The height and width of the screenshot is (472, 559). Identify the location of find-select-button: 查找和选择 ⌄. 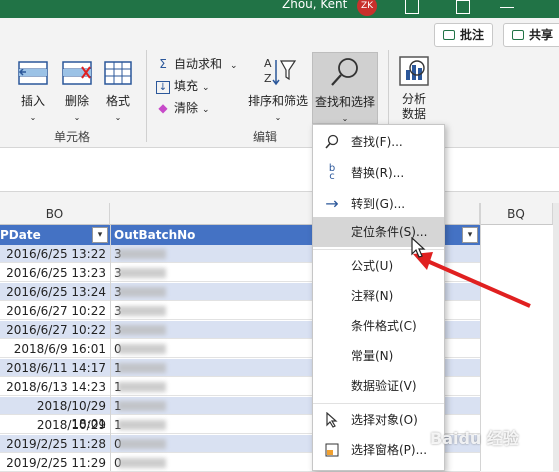
(345, 88).